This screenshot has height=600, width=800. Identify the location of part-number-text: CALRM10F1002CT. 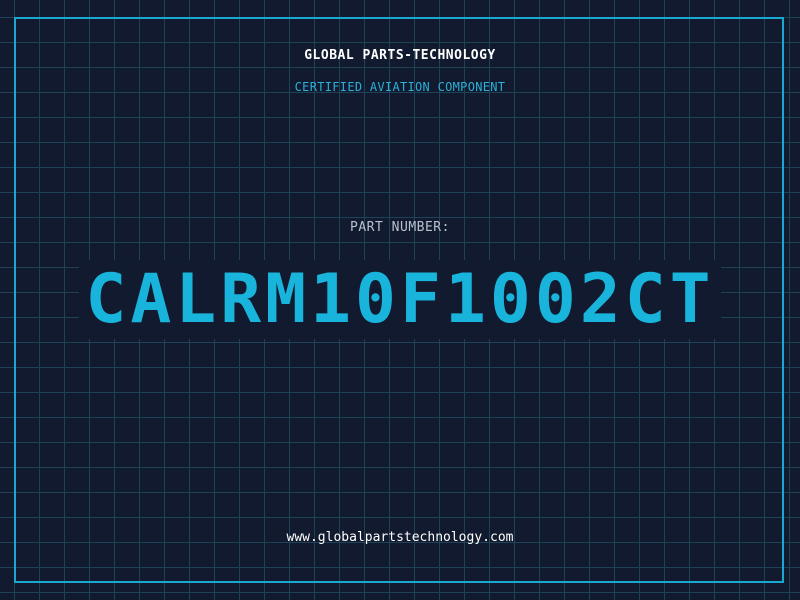
(400, 299).